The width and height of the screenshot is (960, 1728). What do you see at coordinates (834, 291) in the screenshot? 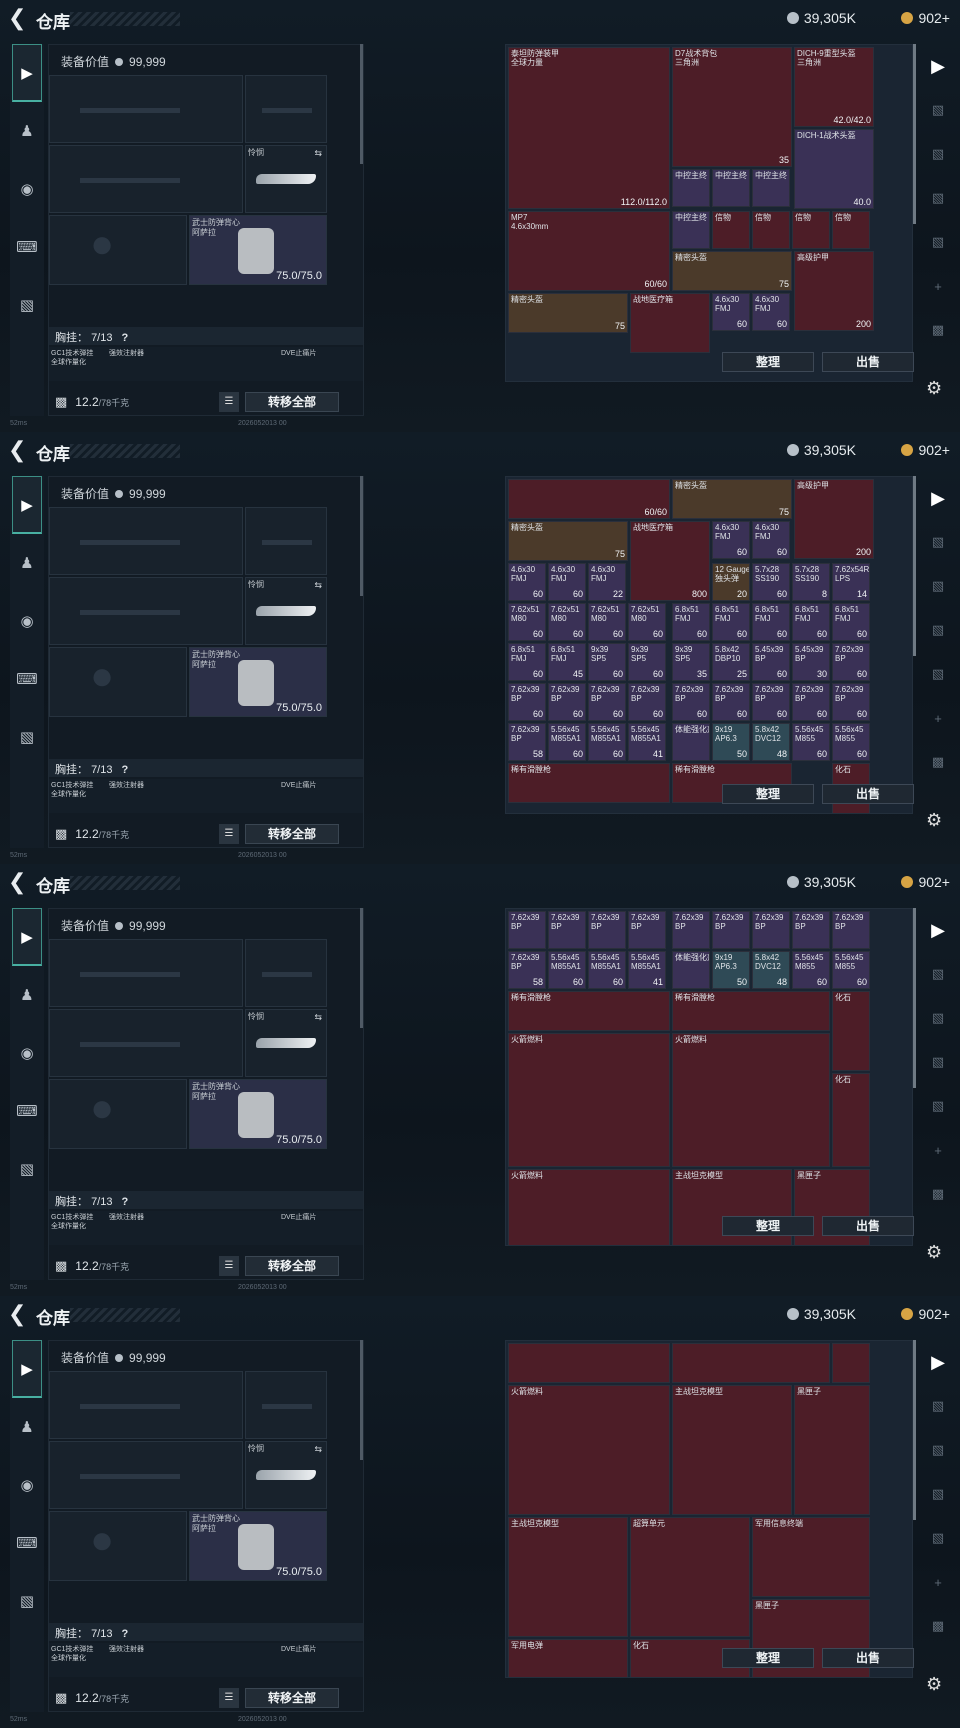
I see `stash-item: 高级护甲 200` at bounding box center [834, 291].